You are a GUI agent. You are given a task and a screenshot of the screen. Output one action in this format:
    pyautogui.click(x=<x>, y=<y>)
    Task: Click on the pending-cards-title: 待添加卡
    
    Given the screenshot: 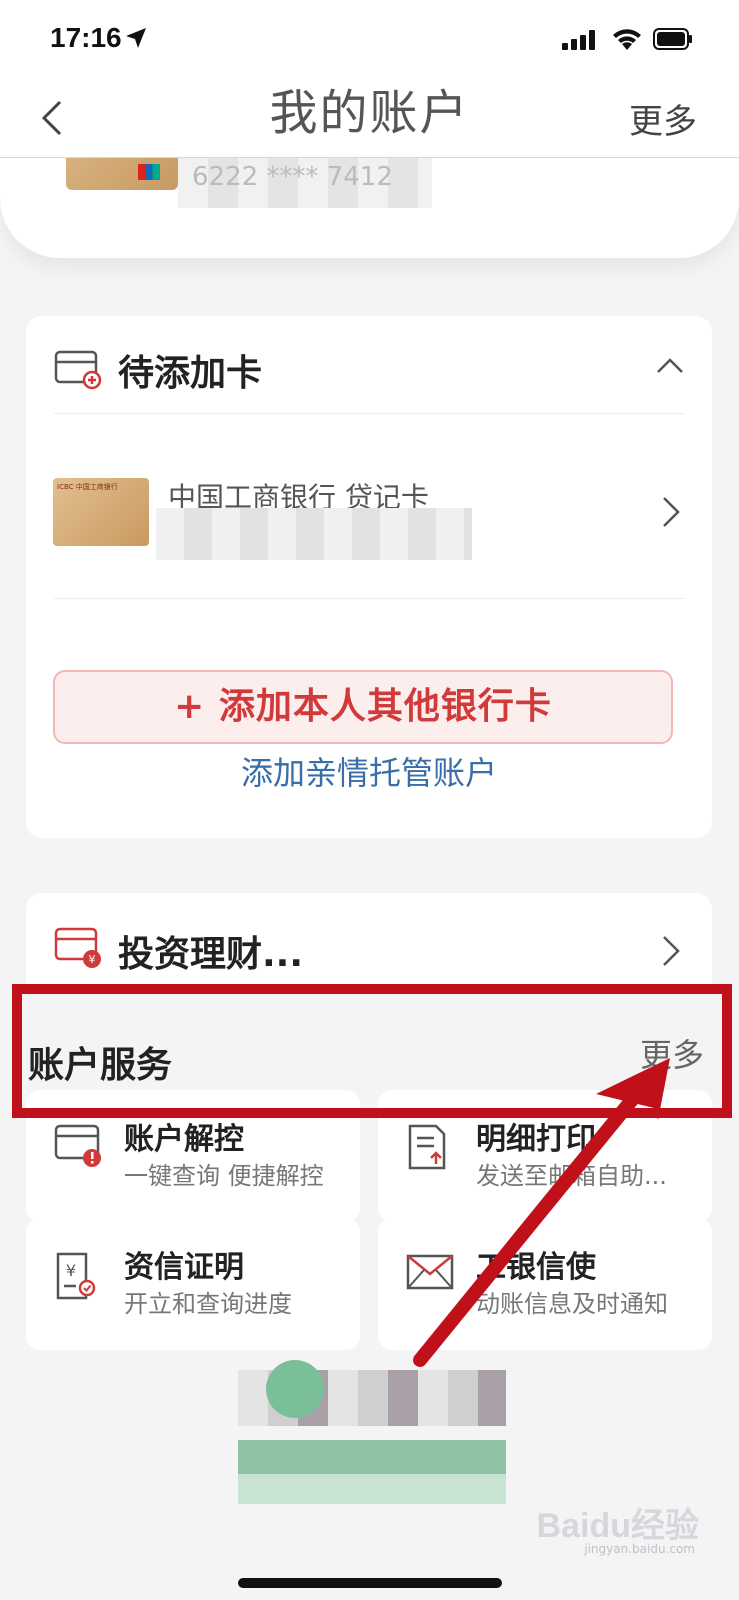 What is the action you would take?
    pyautogui.click(x=190, y=373)
    